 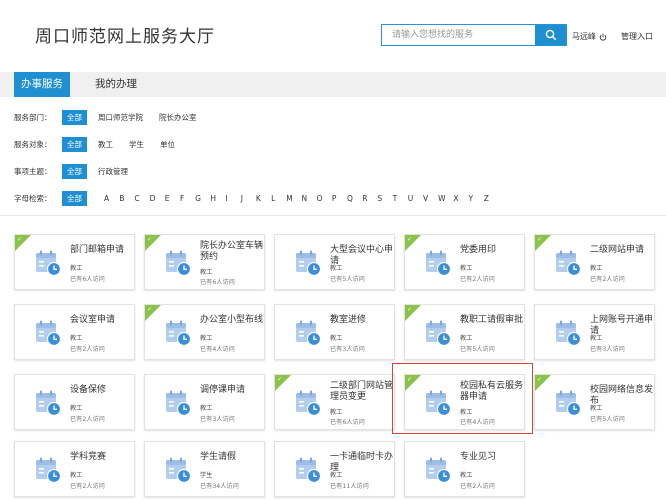 I want to click on service-card: 学科竞赛 教工 已有2人访问, so click(x=74, y=469).